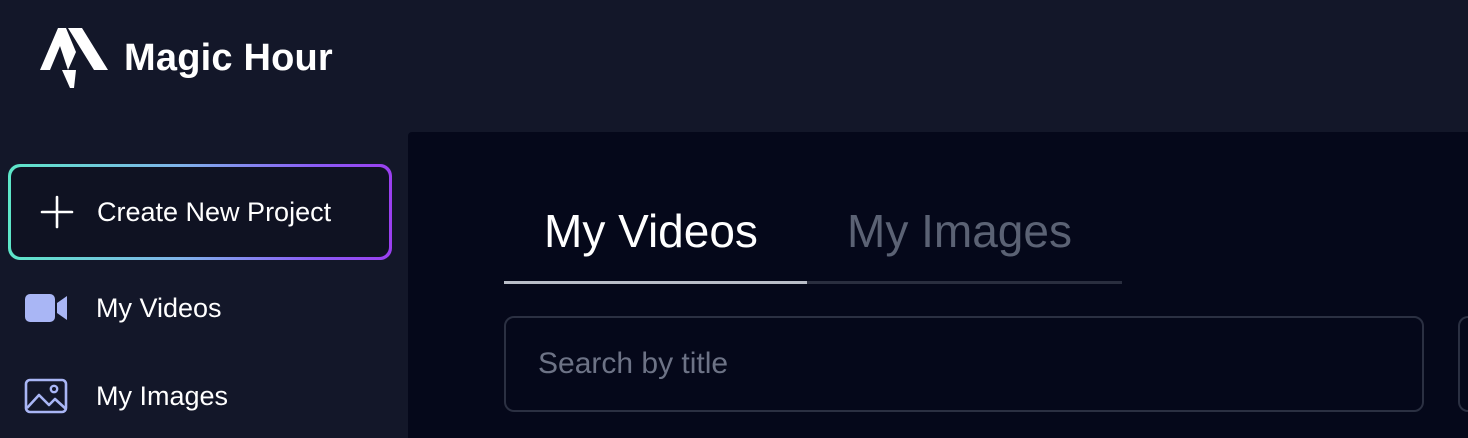  I want to click on image-icon, so click(47, 396).